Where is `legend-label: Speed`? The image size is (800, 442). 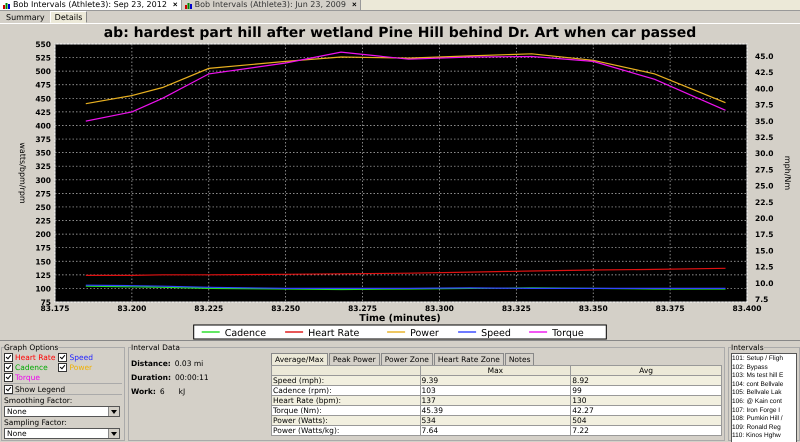 legend-label: Speed is located at coordinates (496, 333).